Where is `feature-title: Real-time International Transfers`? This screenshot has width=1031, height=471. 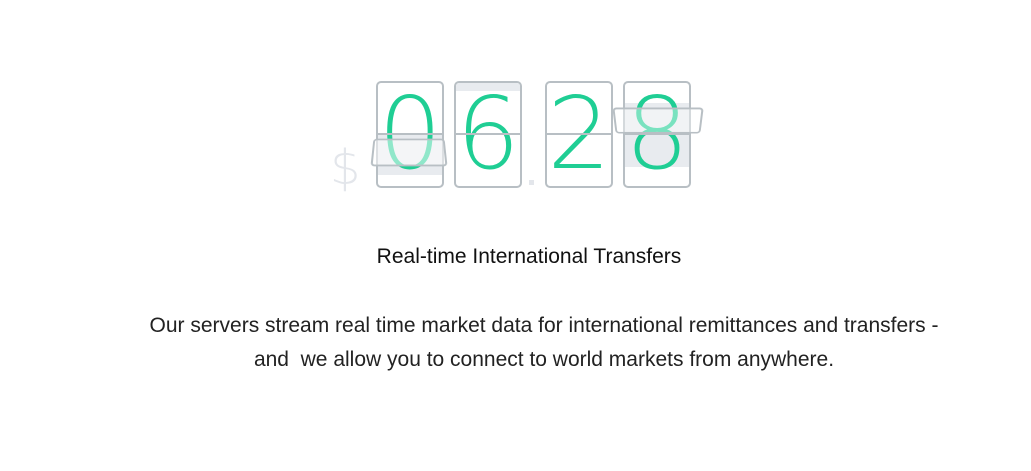
feature-title: Real-time International Transfers is located at coordinates (529, 256).